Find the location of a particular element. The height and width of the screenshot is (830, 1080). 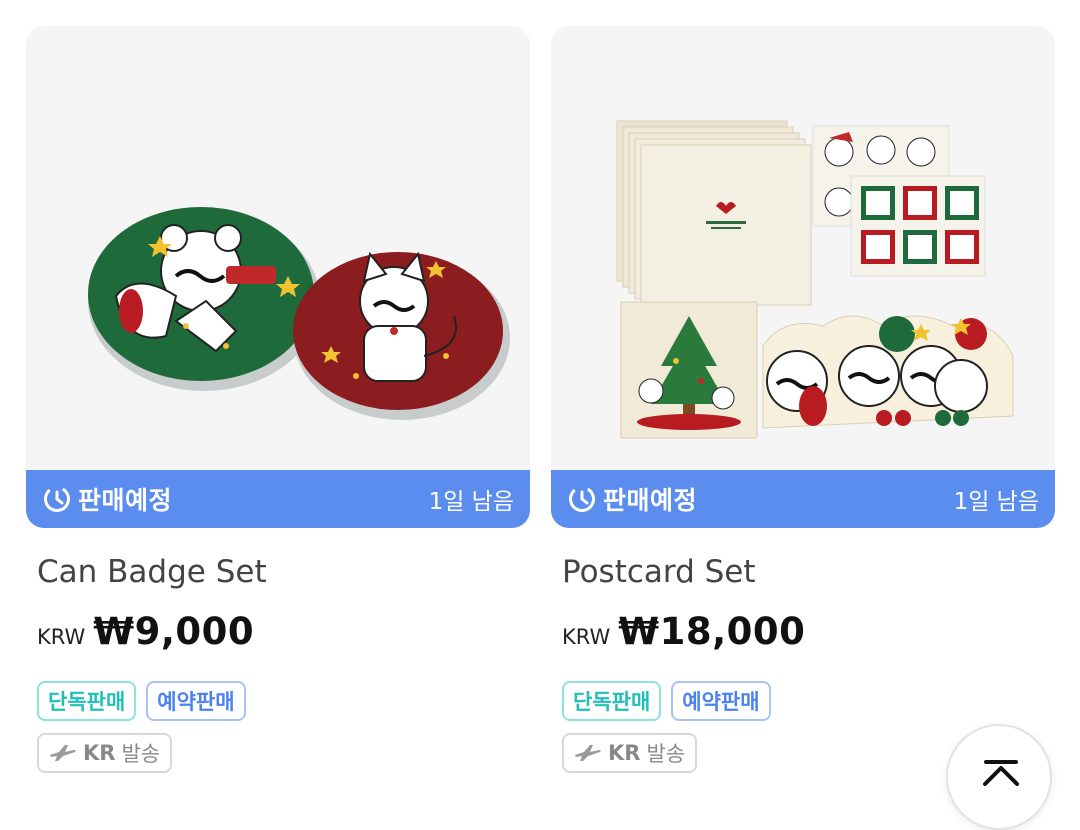

product-price: ₩18,000 is located at coordinates (712, 631).